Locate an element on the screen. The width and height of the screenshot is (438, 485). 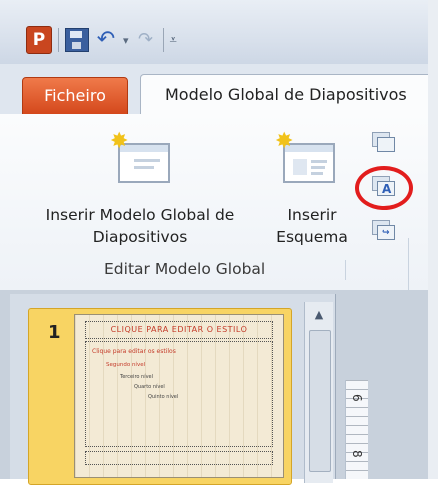
body-level-1: Clique para editar os estilos is located at coordinates (134, 351).